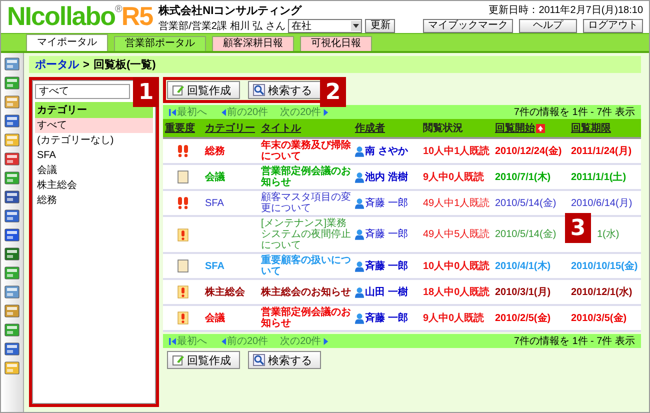 The width and height of the screenshot is (650, 413). I want to click on title-link: 年末の業務及び掃除について, so click(306, 151).